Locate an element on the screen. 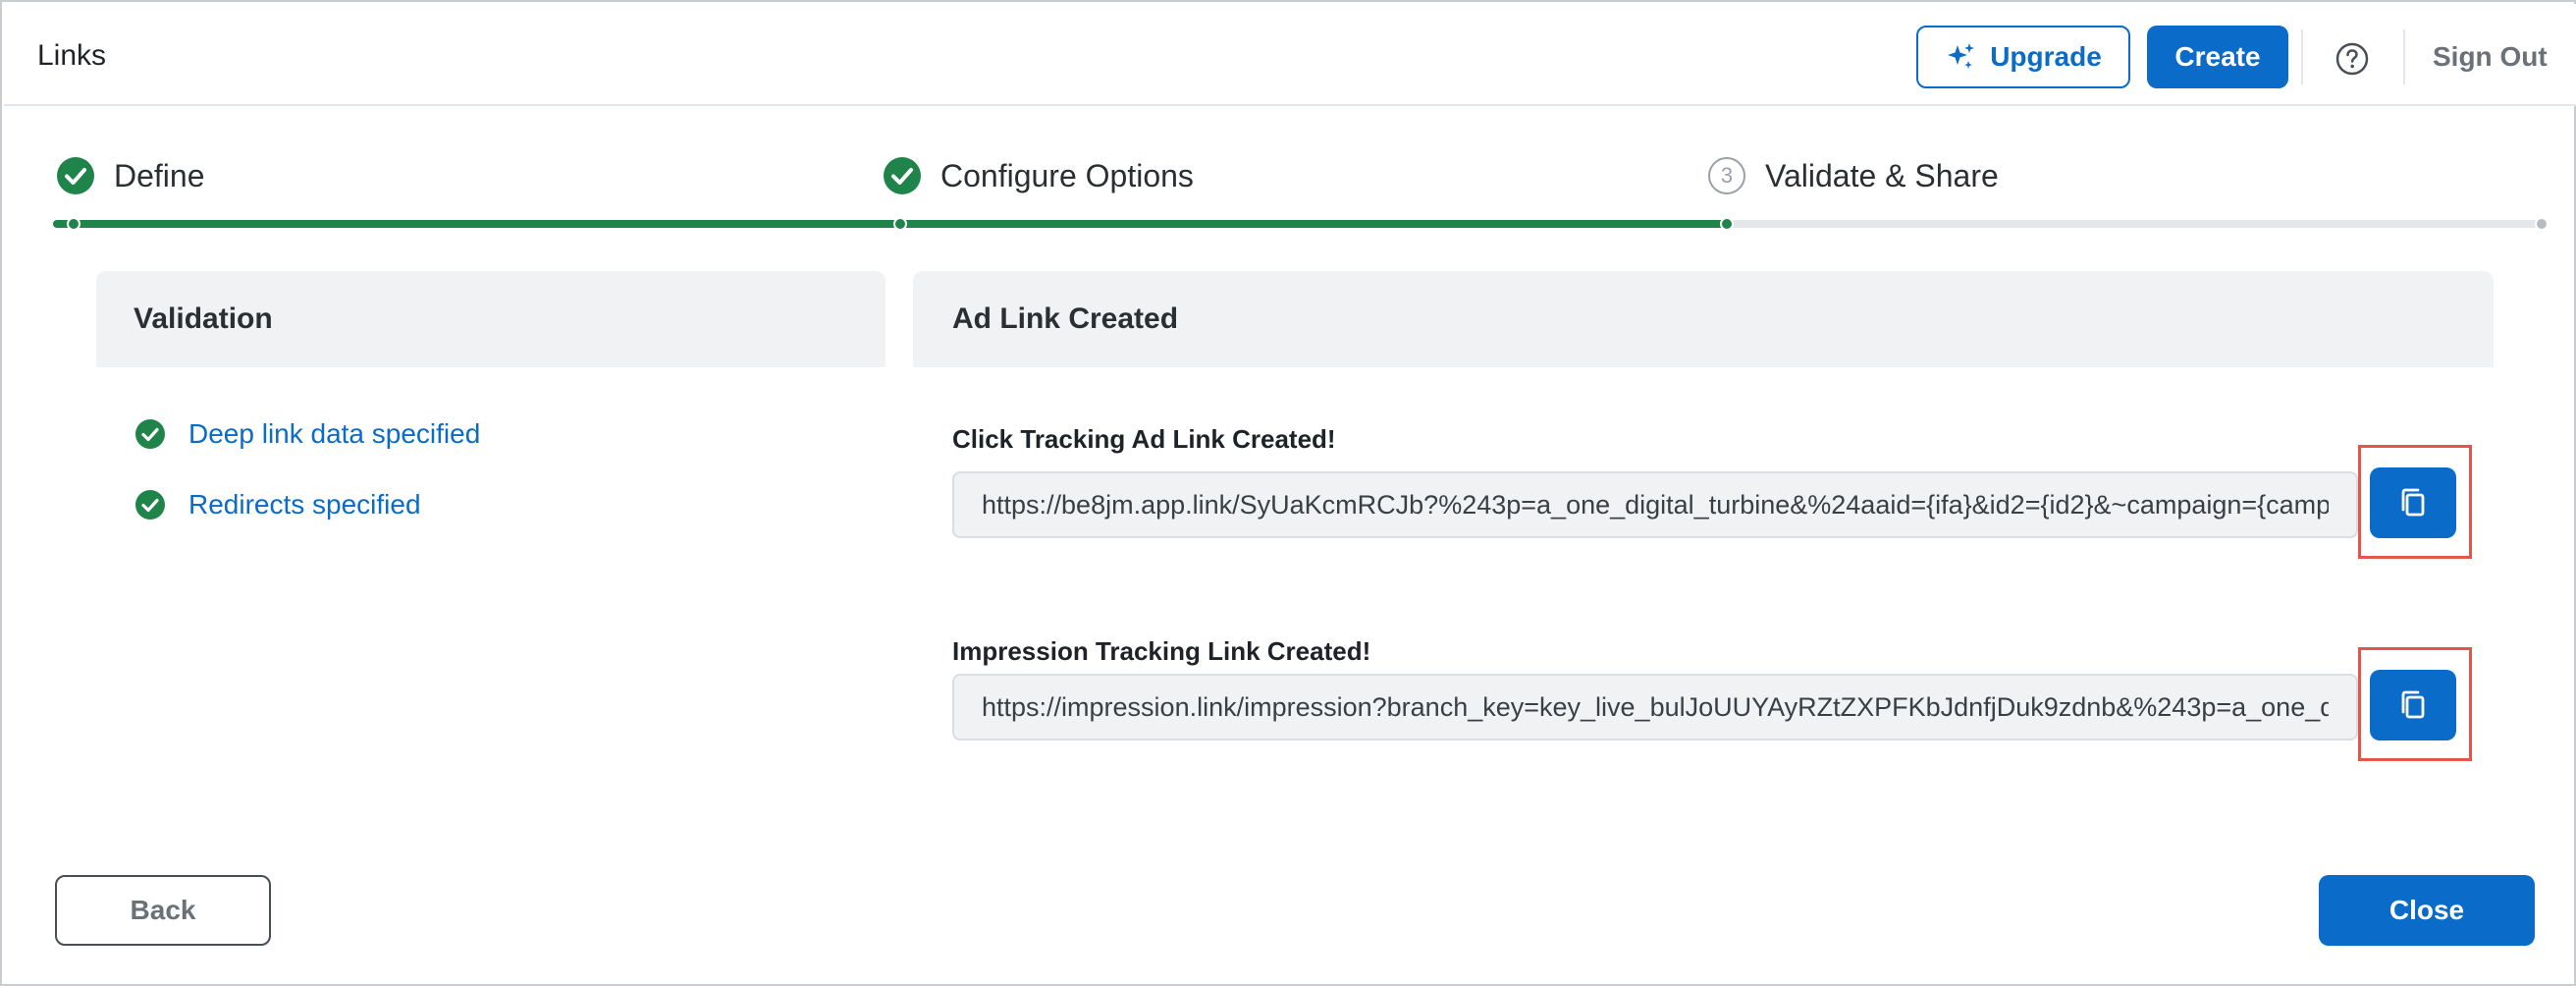  step-configure-options: Configure Options is located at coordinates (1039, 175).